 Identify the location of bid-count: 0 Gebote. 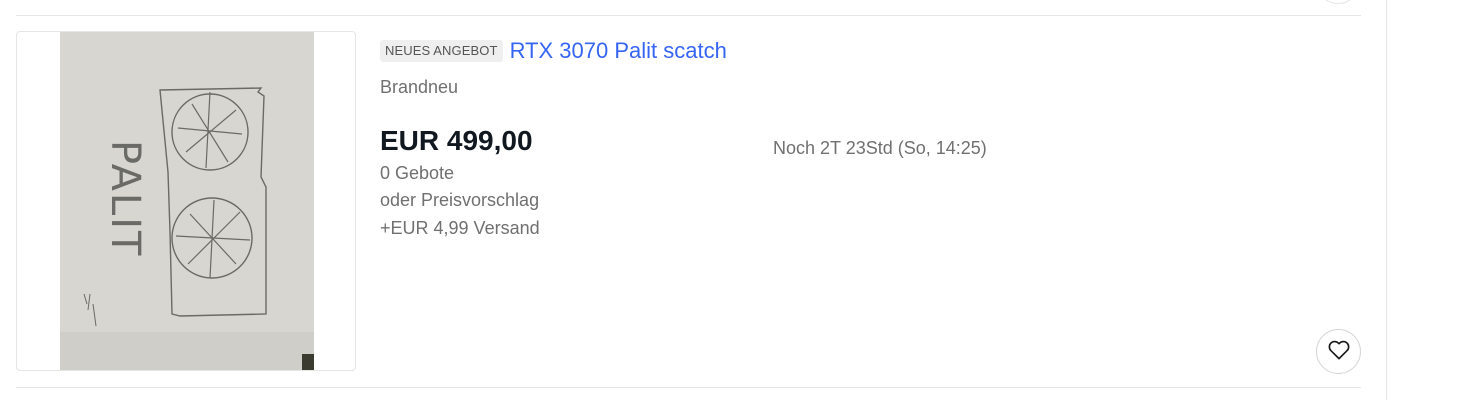
(417, 173).